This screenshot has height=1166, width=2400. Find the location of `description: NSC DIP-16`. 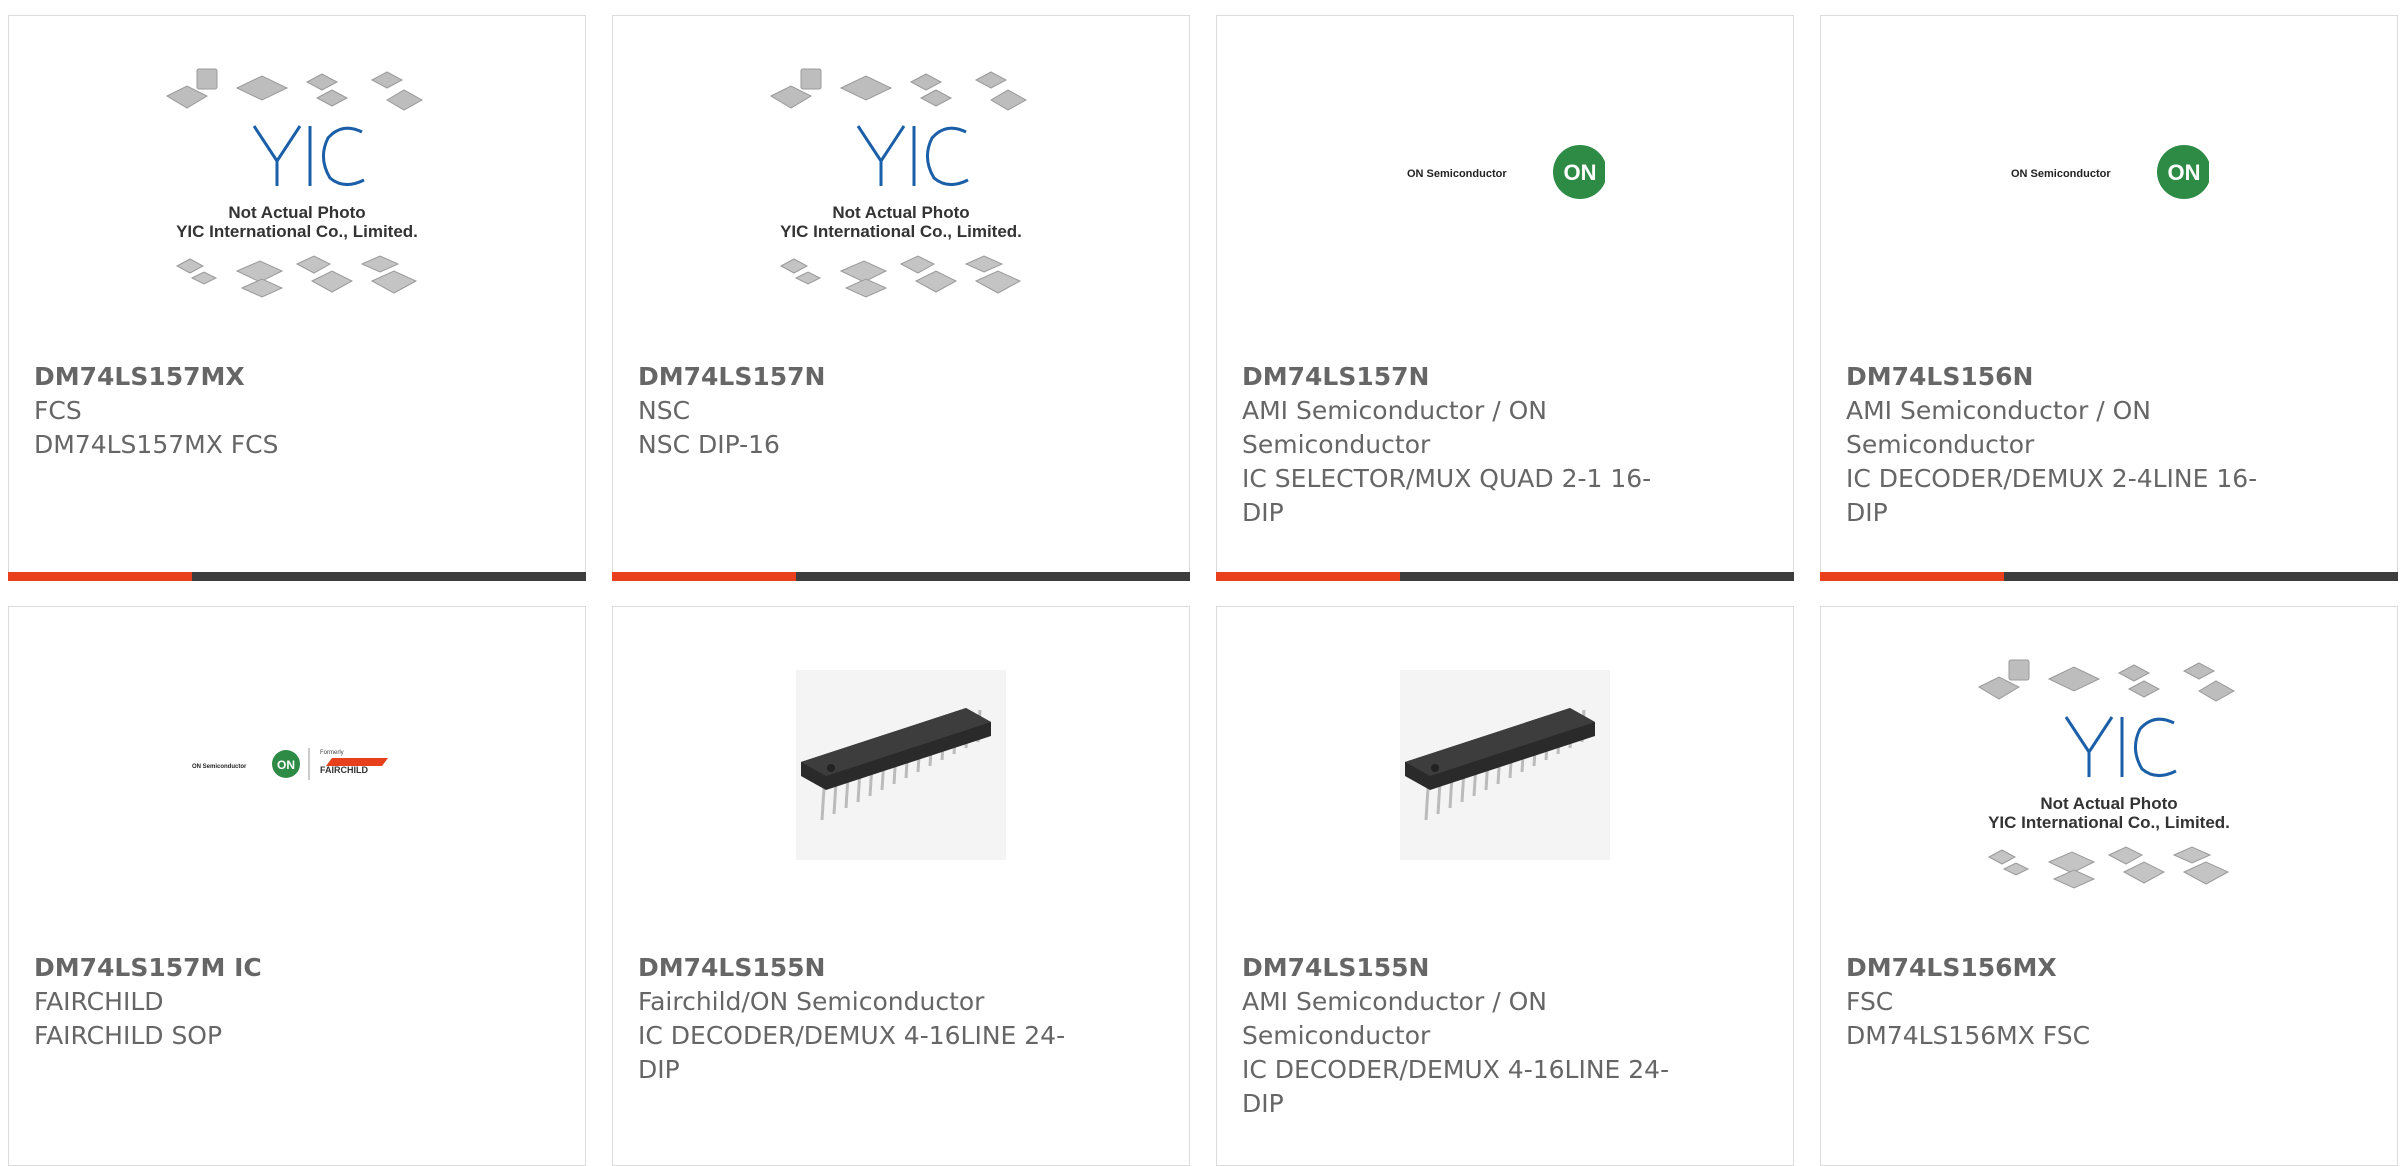

description: NSC DIP-16 is located at coordinates (709, 444).